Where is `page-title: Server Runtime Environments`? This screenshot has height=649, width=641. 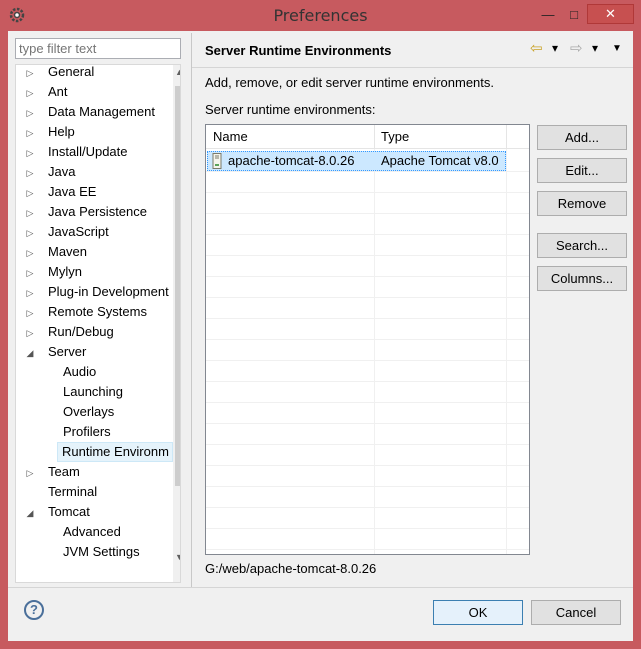
page-title: Server Runtime Environments is located at coordinates (298, 50).